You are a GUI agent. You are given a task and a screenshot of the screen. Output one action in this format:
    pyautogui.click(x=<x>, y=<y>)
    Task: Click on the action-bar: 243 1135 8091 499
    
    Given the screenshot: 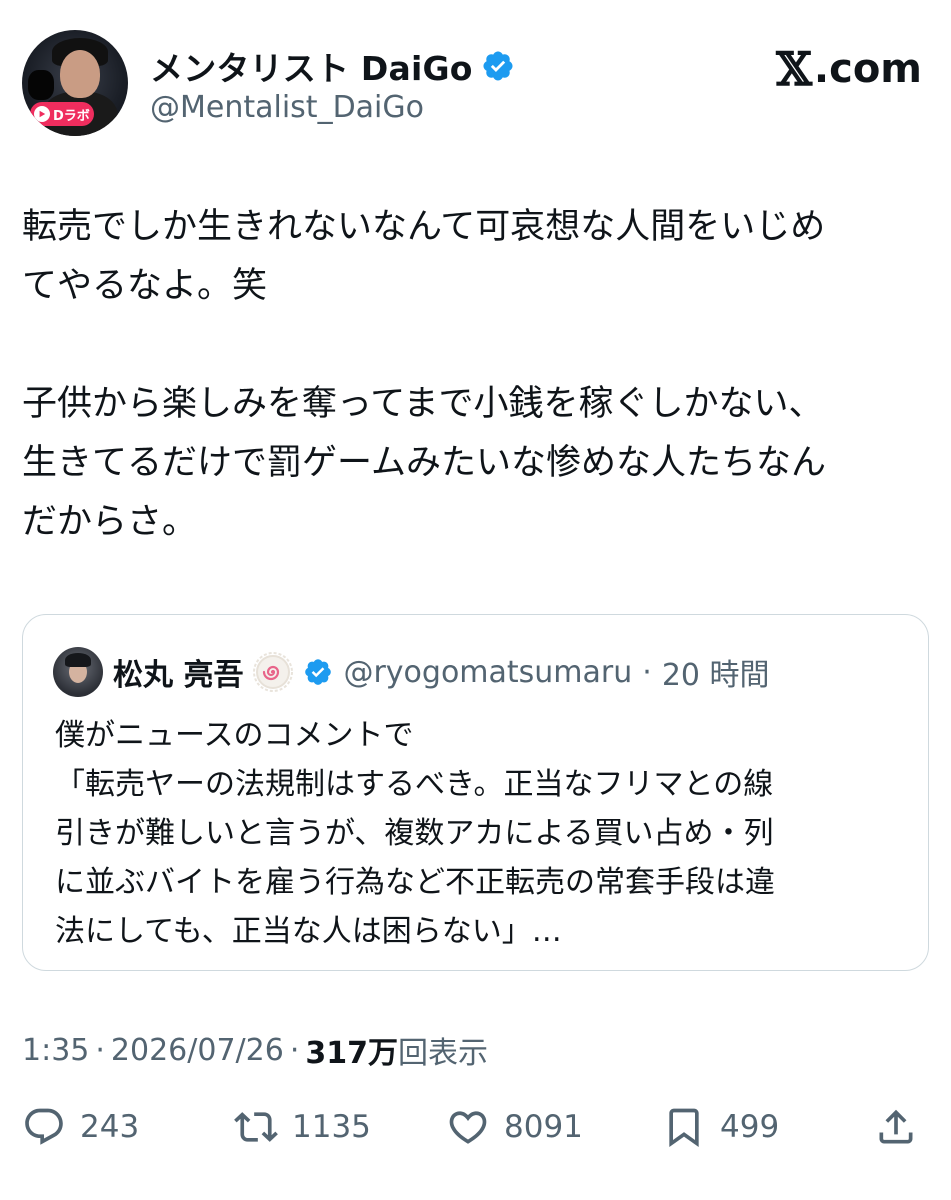 What is the action you would take?
    pyautogui.click(x=472, y=1132)
    